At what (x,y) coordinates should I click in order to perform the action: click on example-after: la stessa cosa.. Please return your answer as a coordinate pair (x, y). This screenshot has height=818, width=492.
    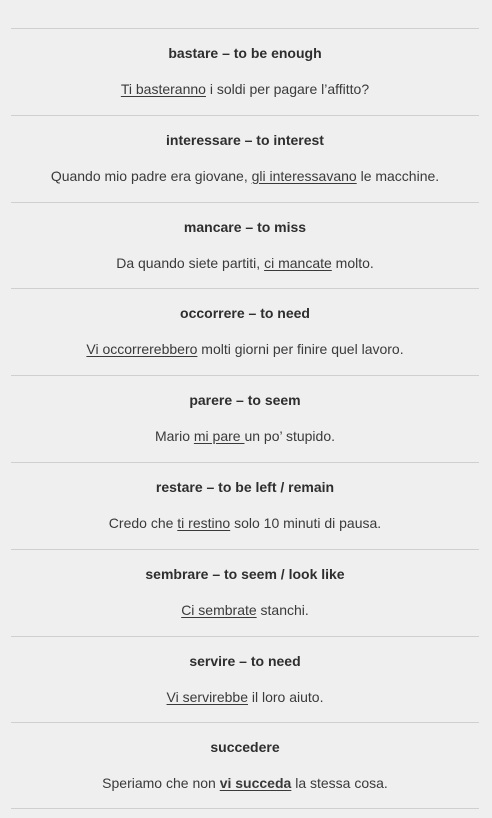
    Looking at the image, I should click on (339, 783).